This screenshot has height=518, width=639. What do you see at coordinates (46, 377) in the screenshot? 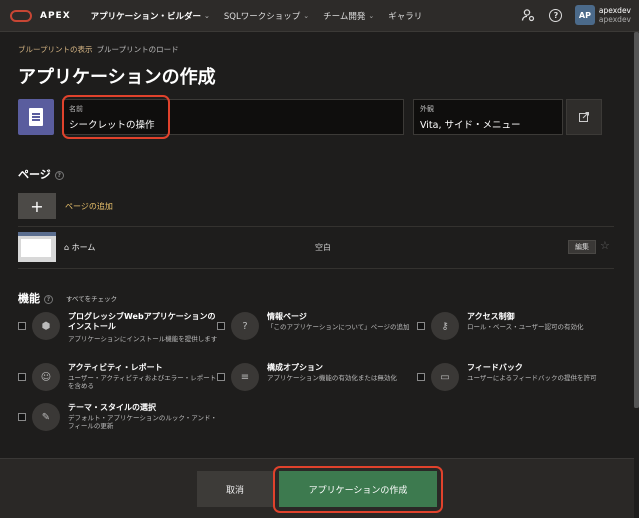
I see `user-activity-icon: ☺` at bounding box center [46, 377].